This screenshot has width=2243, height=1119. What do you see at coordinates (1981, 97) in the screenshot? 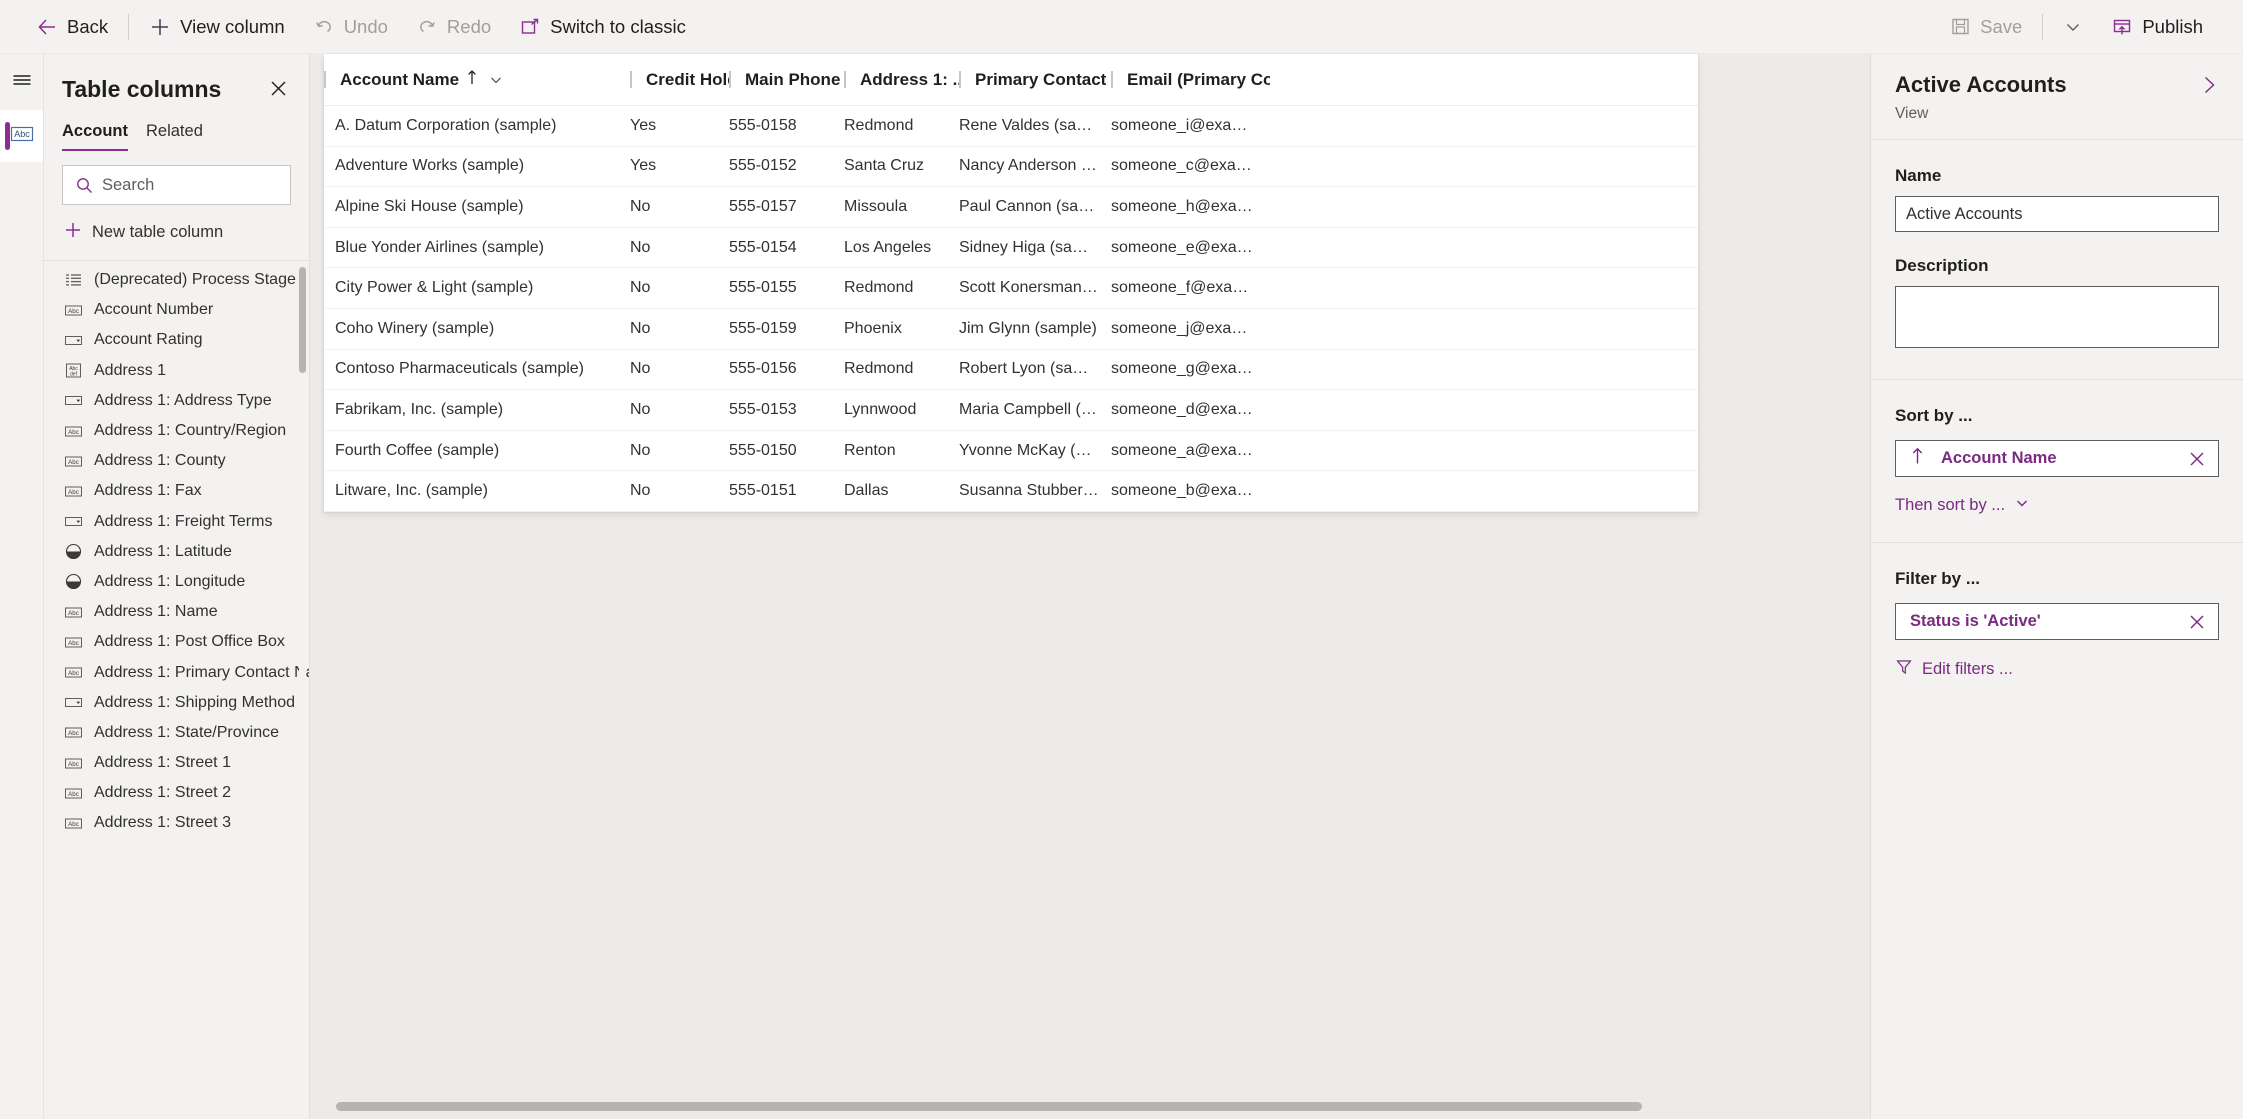
I see `properties-header-text: Active Accounts View` at bounding box center [1981, 97].